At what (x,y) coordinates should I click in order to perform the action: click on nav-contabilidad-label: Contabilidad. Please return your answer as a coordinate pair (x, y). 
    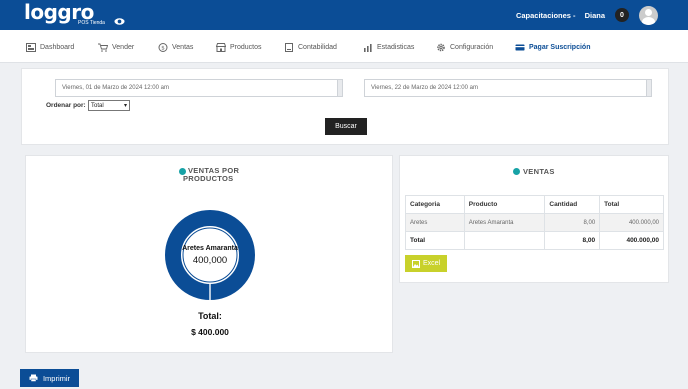
    Looking at the image, I should click on (317, 47).